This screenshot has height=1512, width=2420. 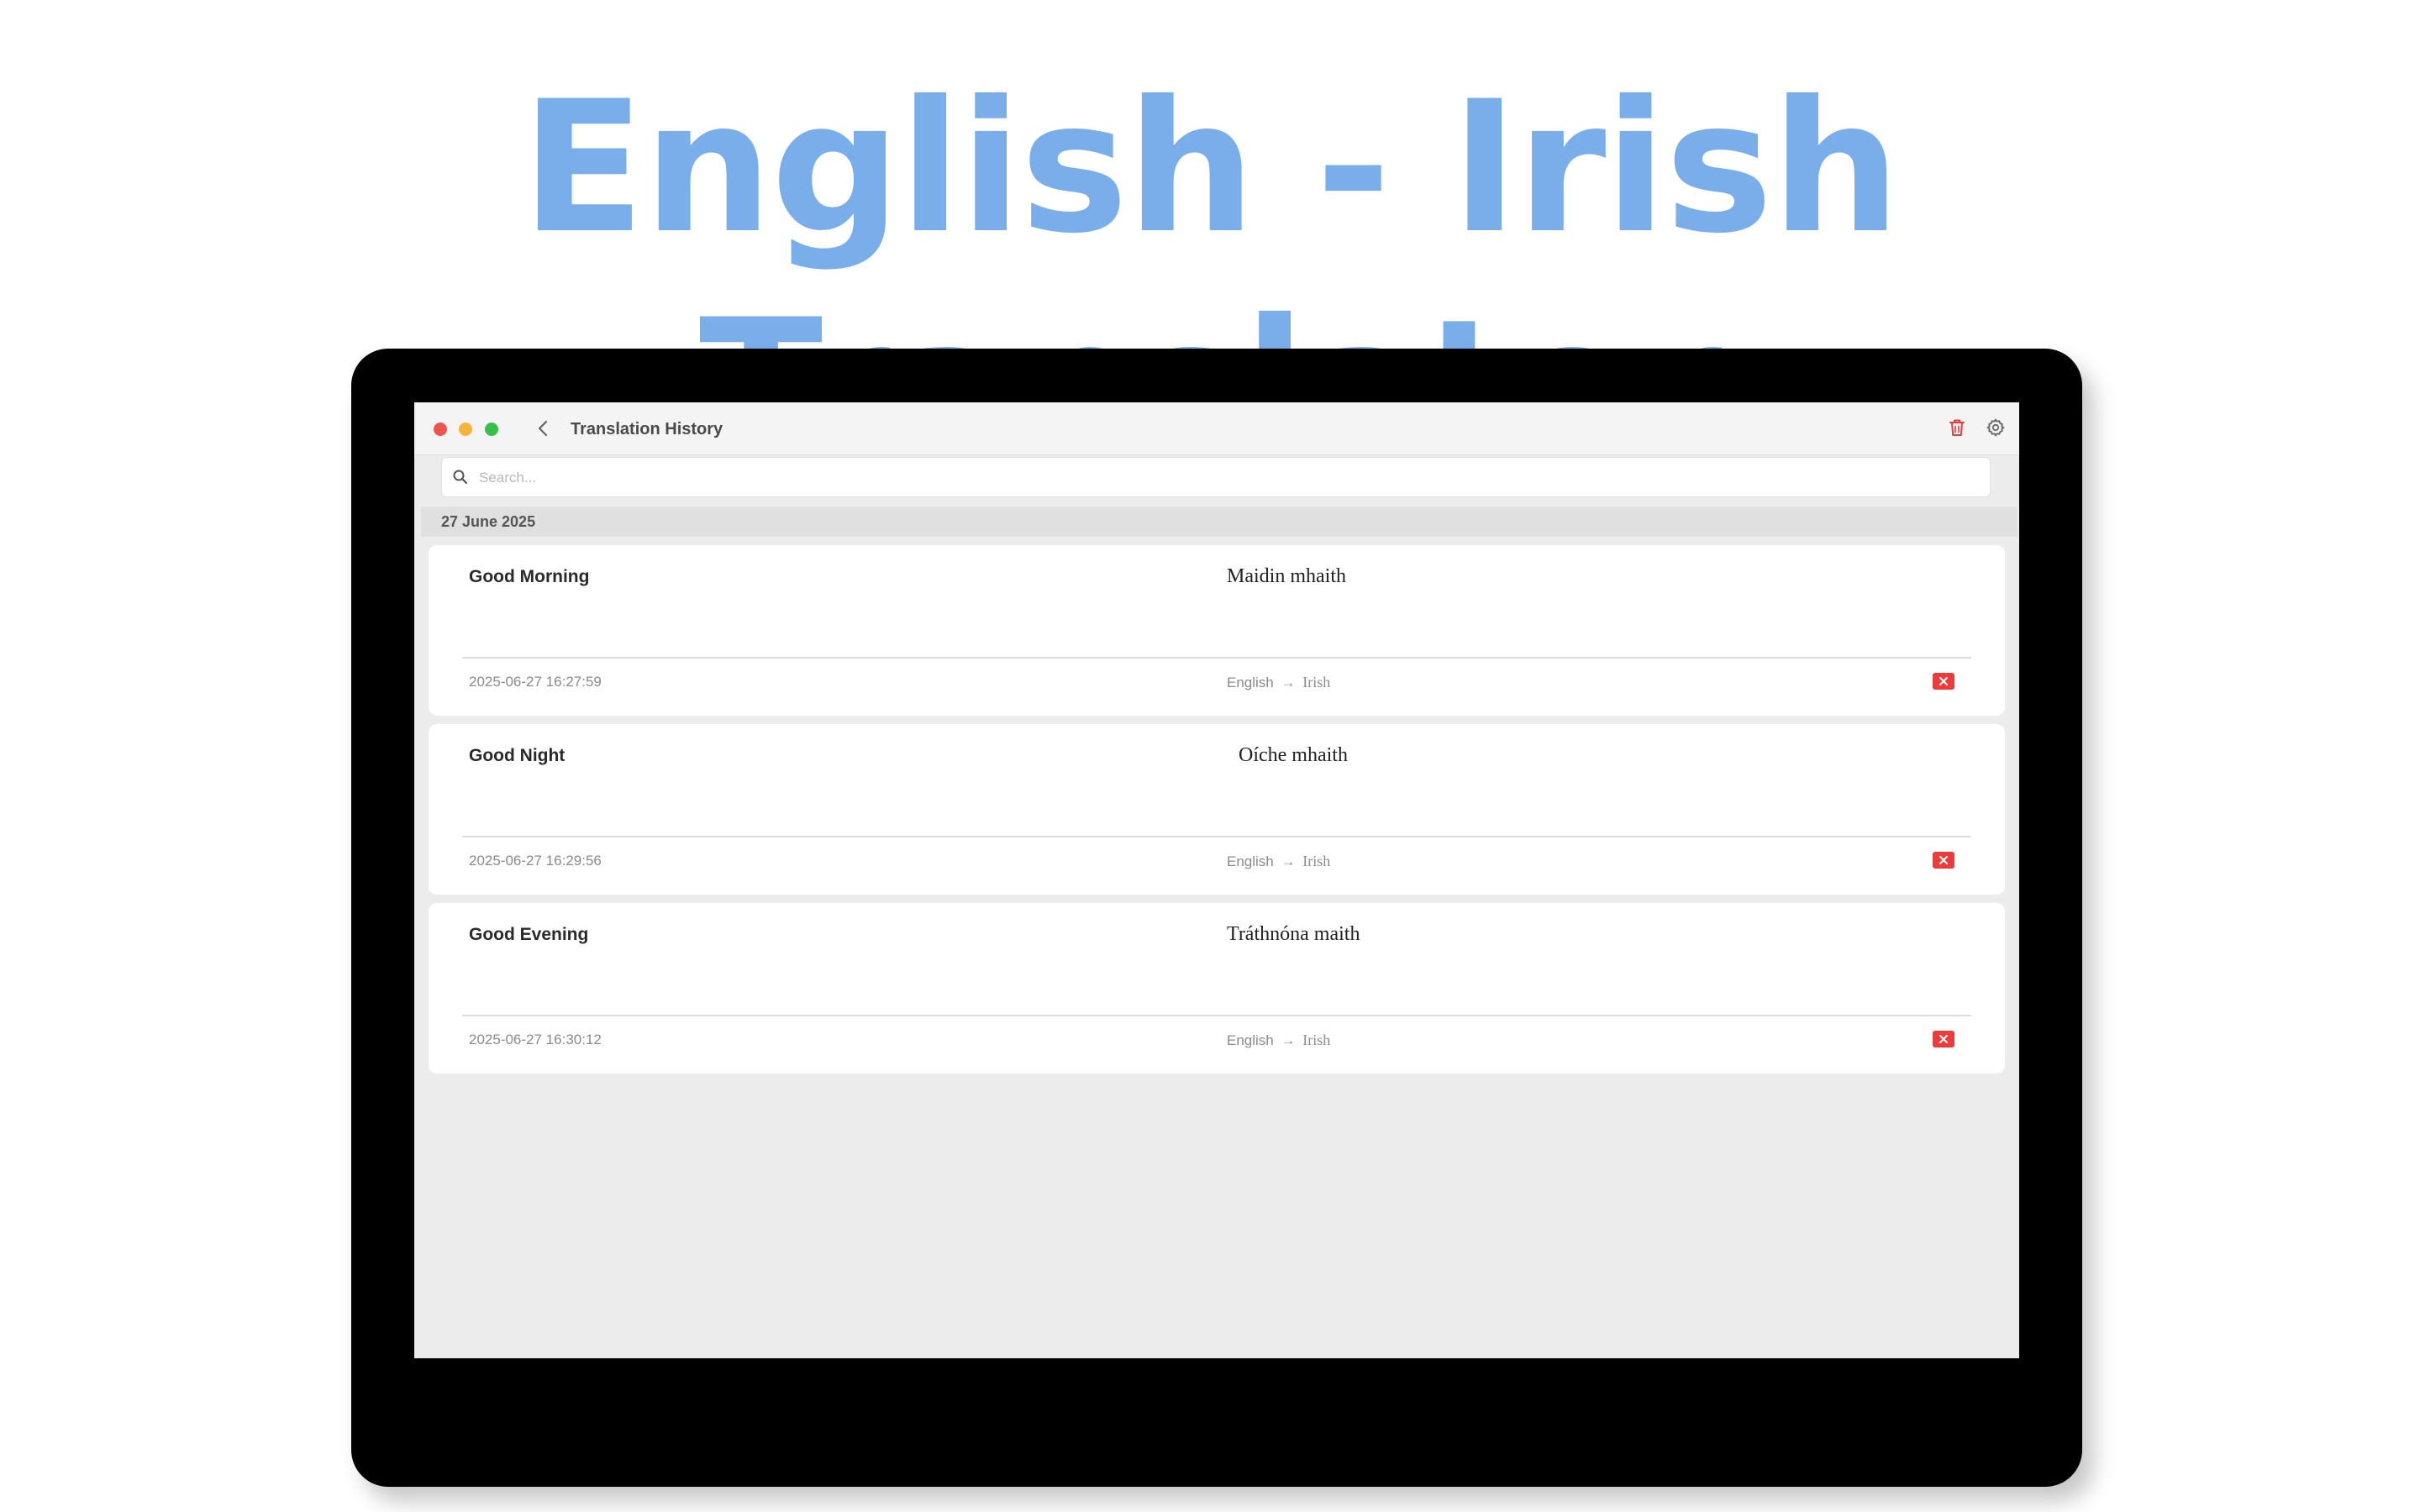 I want to click on minimize-window-button, so click(x=465, y=429).